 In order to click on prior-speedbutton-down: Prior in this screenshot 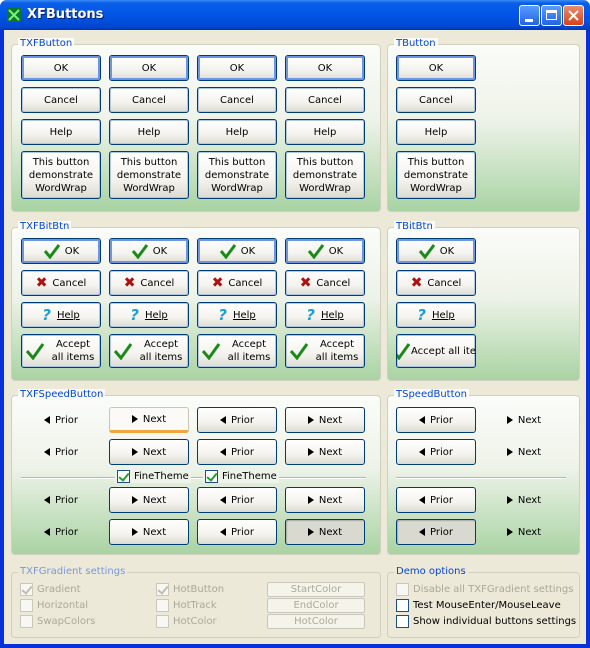, I will do `click(436, 532)`.